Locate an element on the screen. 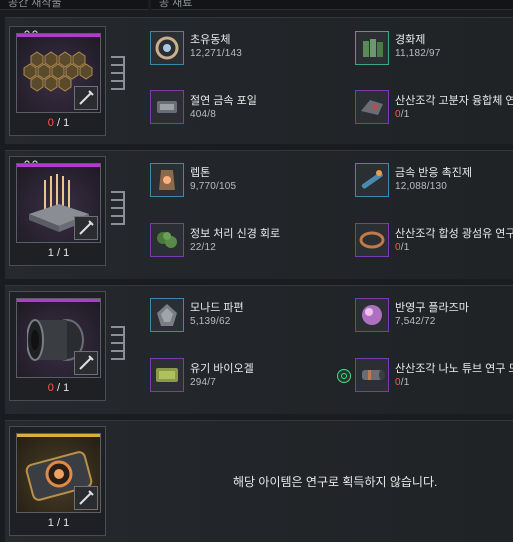  material-name: 초유동체 is located at coordinates (210, 40).